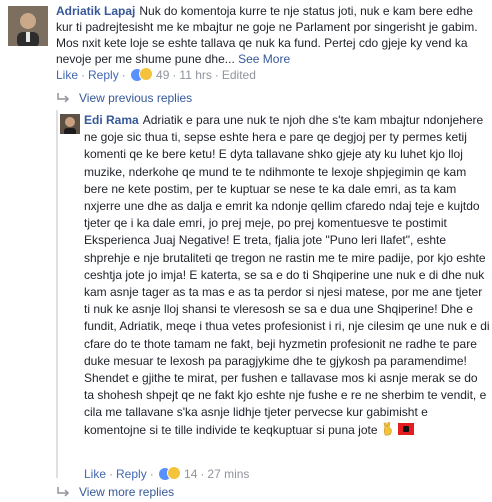 The width and height of the screenshot is (492, 502). I want to click on reply-avatar, so click(70, 124).